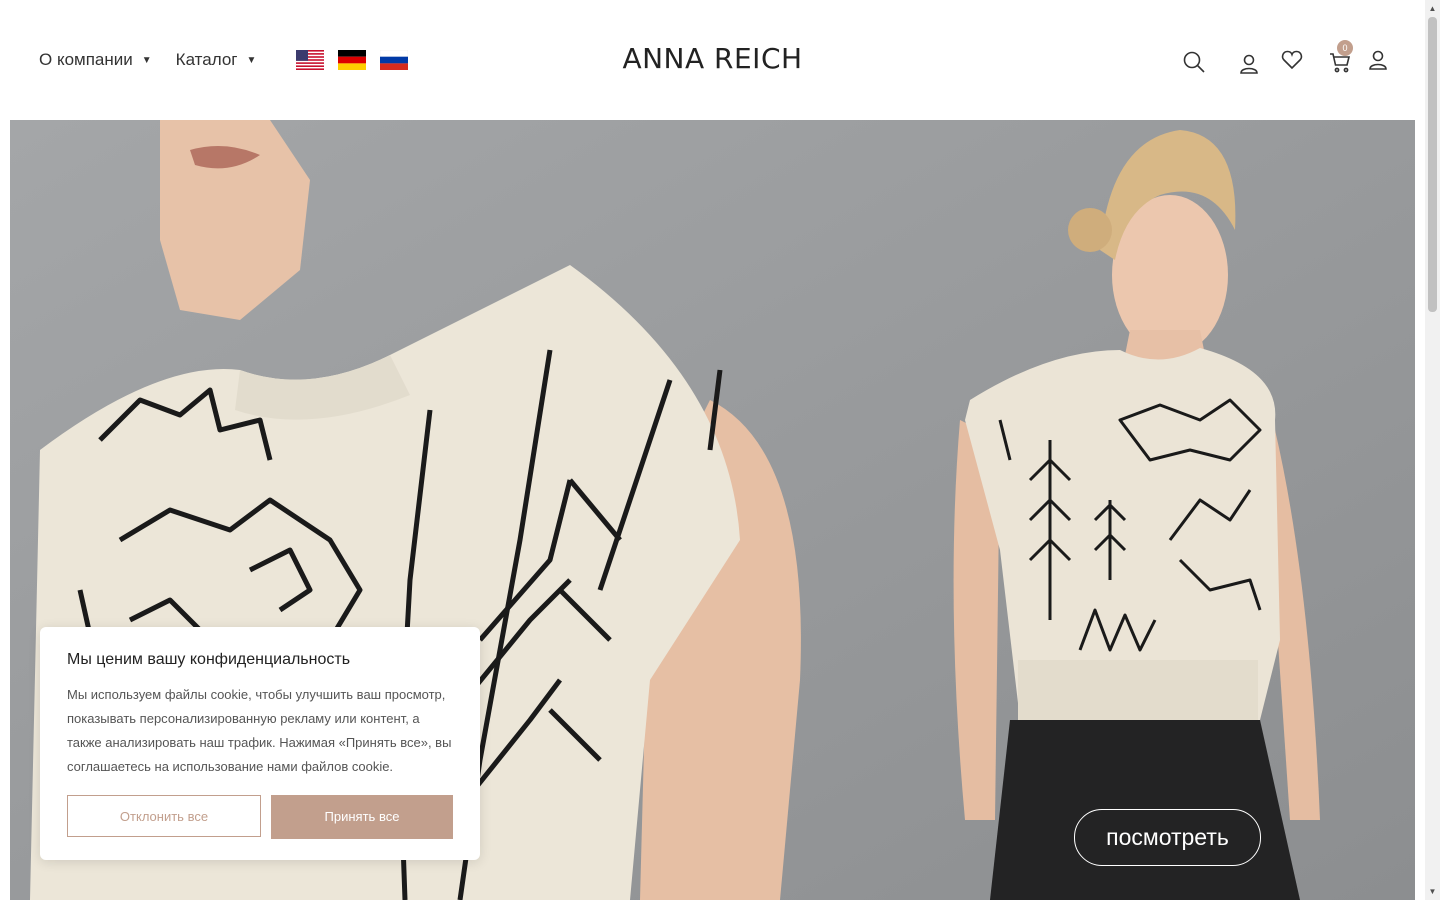  What do you see at coordinates (1432, 450) in the screenshot?
I see `page-scrollbar: ▲ ▼` at bounding box center [1432, 450].